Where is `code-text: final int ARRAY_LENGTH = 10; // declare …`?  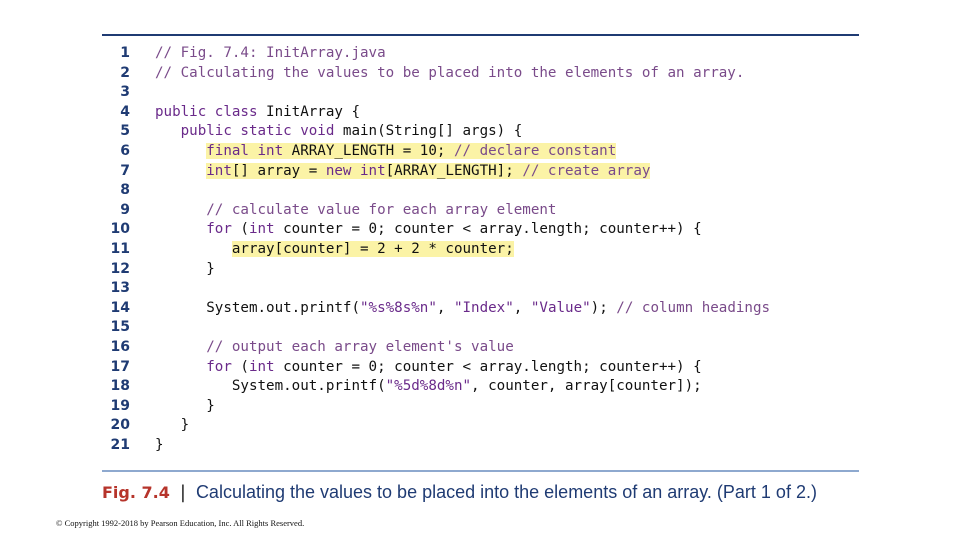 code-text: final int ARRAY_LENGTH = 10; // declare … is located at coordinates (386, 152).